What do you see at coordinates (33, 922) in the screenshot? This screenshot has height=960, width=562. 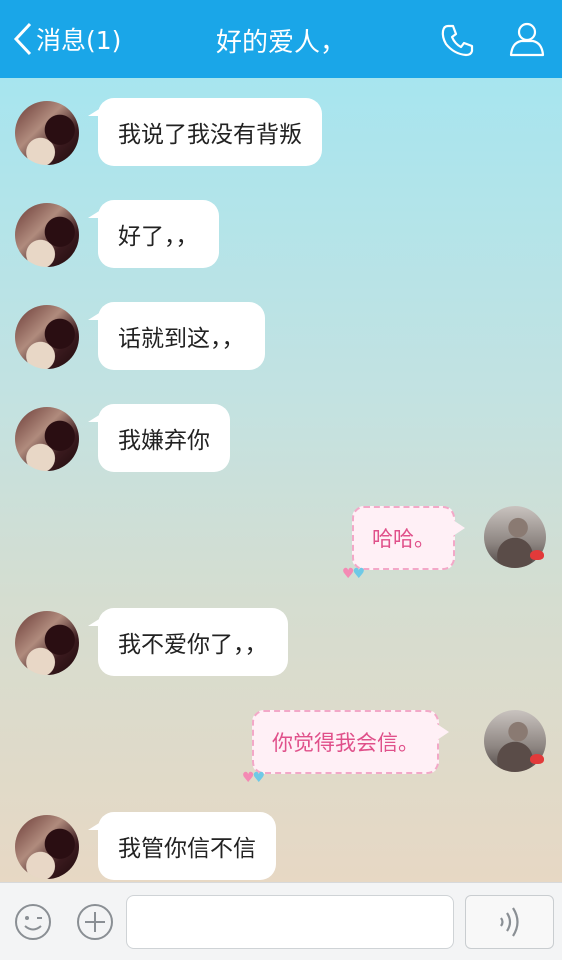 I see `emoji-icon` at bounding box center [33, 922].